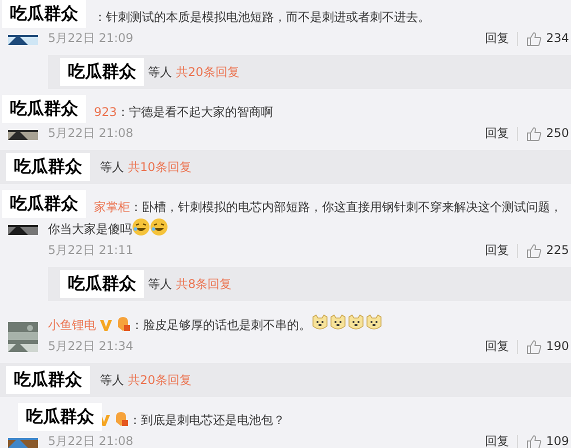 The width and height of the screenshot is (571, 448). Describe the element at coordinates (557, 346) in the screenshot. I see `like-count: 190` at that location.